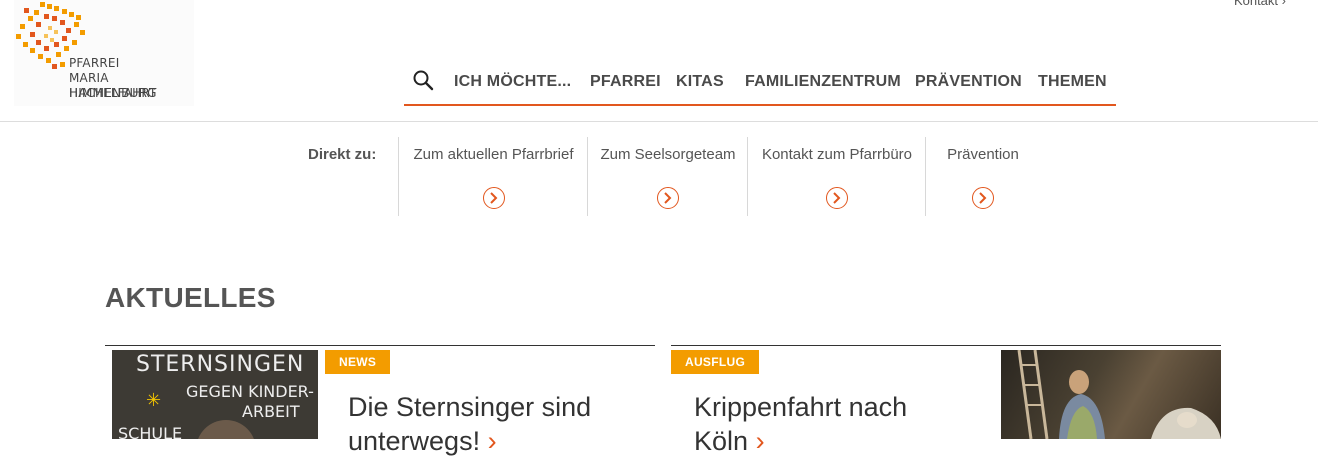  What do you see at coordinates (469, 424) in the screenshot?
I see `card-title: Die Sternsinger sind unterwegs! ›` at bounding box center [469, 424].